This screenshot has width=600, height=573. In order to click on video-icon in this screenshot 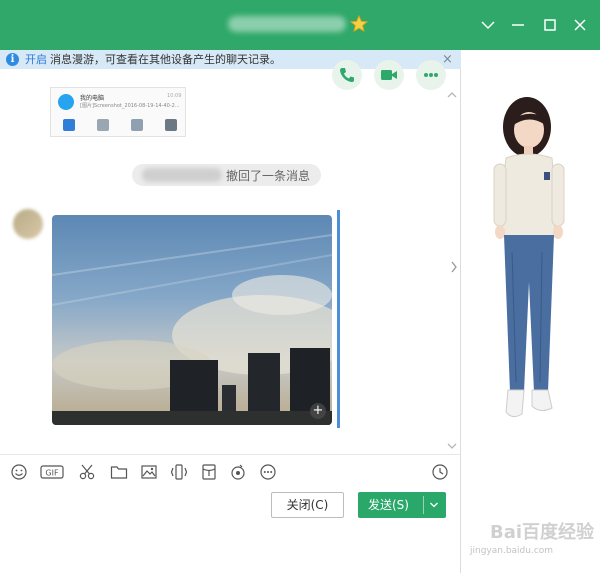, I will do `click(389, 75)`.